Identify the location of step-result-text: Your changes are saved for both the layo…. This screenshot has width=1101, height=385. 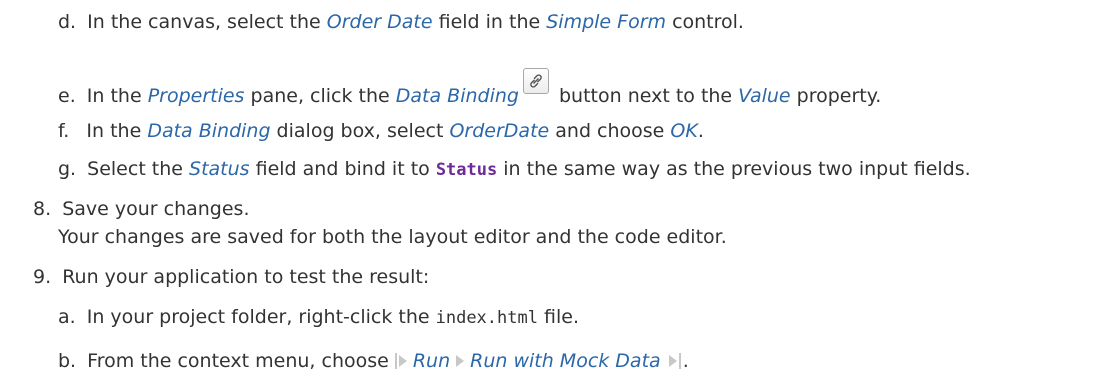
(392, 237).